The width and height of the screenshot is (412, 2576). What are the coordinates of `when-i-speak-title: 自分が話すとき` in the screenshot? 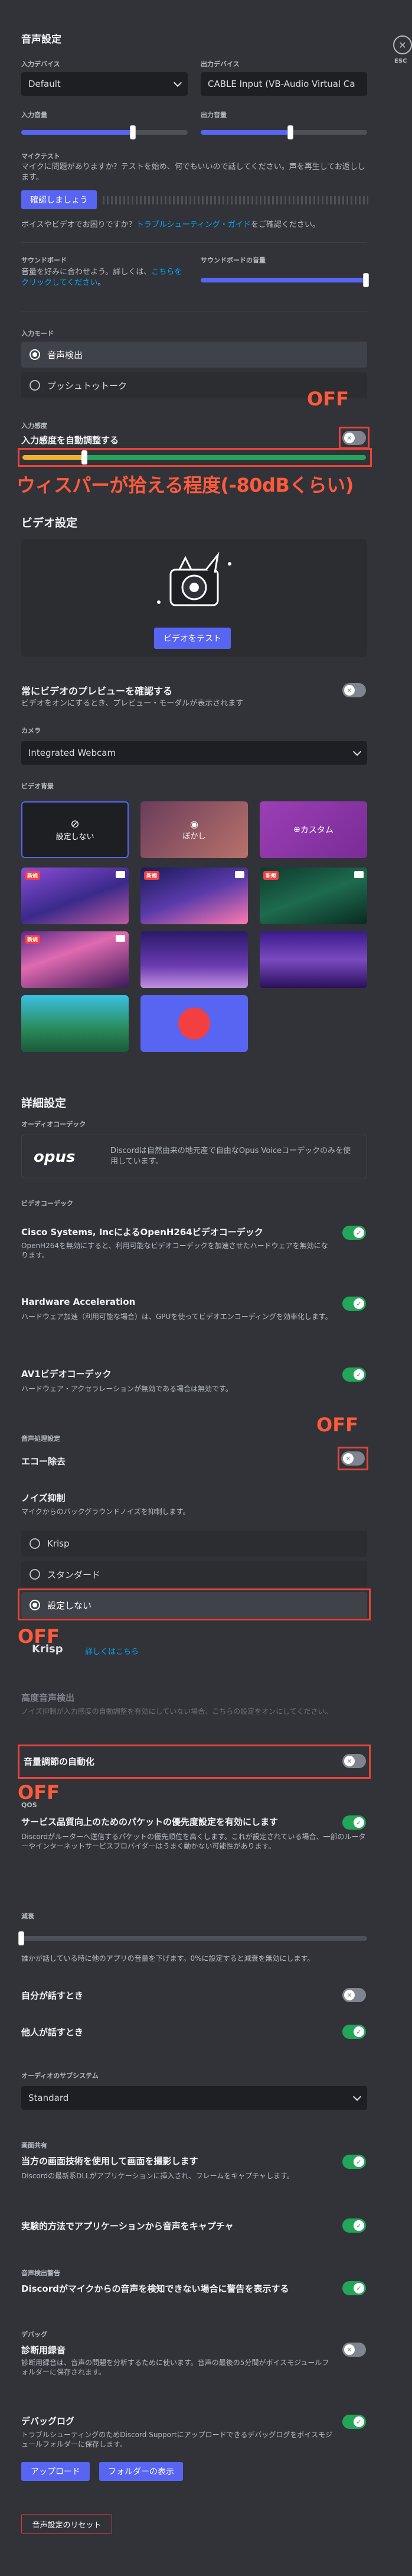 It's located at (52, 1995).